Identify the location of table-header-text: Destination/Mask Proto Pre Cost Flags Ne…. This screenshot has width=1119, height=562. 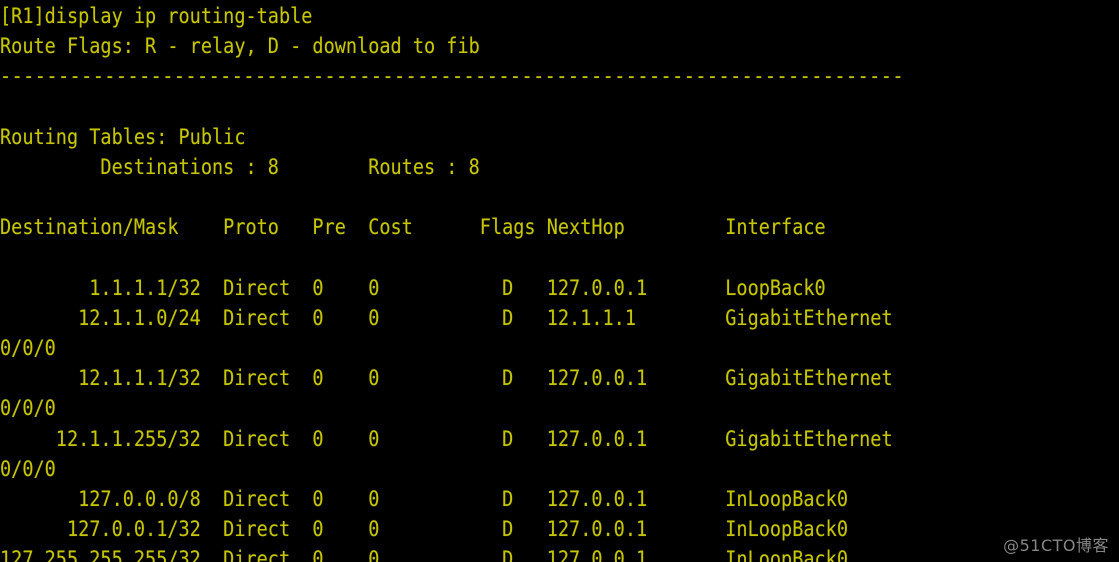
(413, 228).